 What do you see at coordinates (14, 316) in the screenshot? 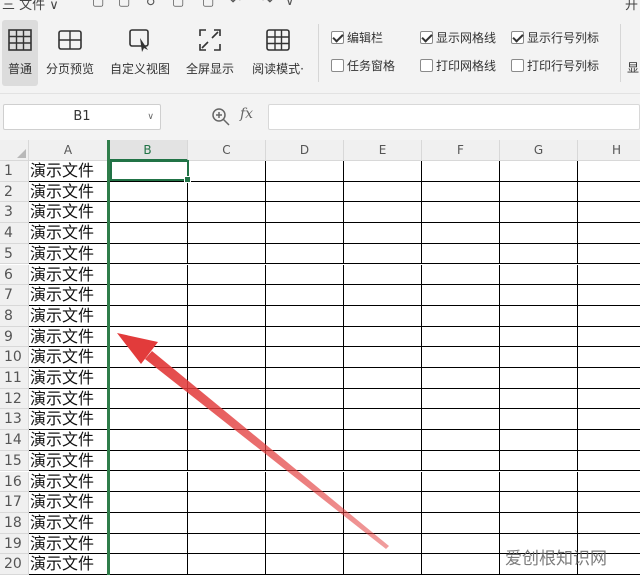
I see `row-header: 8` at bounding box center [14, 316].